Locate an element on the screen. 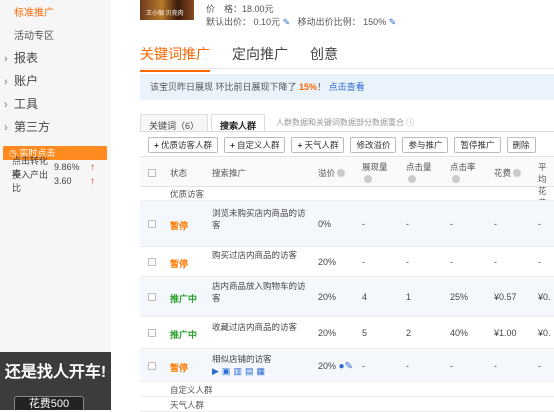 The image size is (554, 412). header-premium: 溢价 is located at coordinates (332, 168).